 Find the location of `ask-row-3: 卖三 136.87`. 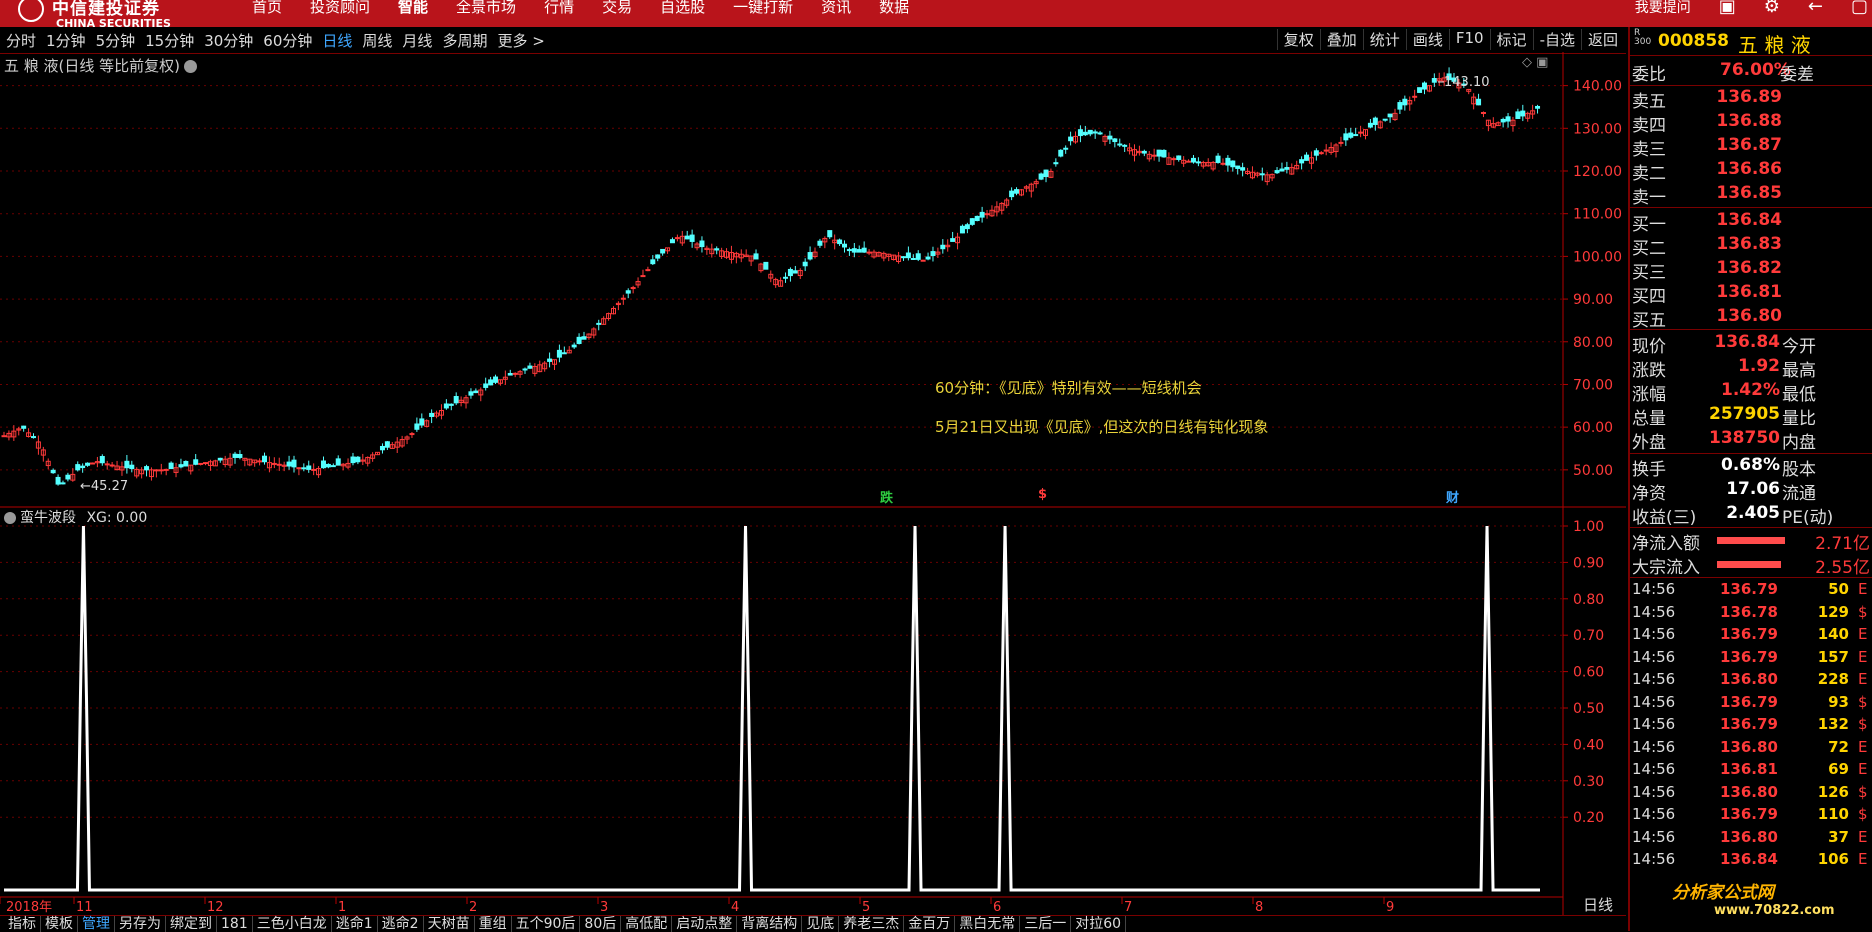

ask-row-3: 卖三 136.87 is located at coordinates (1707, 147).